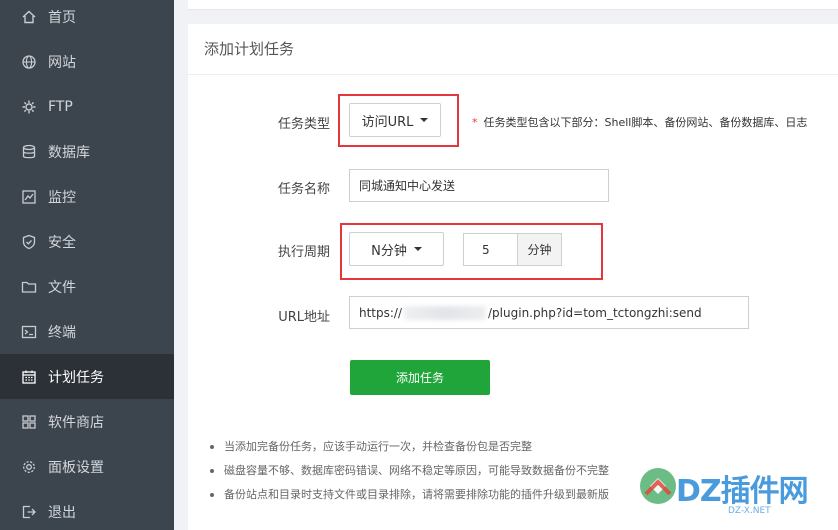 The height and width of the screenshot is (530, 838). I want to click on required-star: *, so click(475, 122).